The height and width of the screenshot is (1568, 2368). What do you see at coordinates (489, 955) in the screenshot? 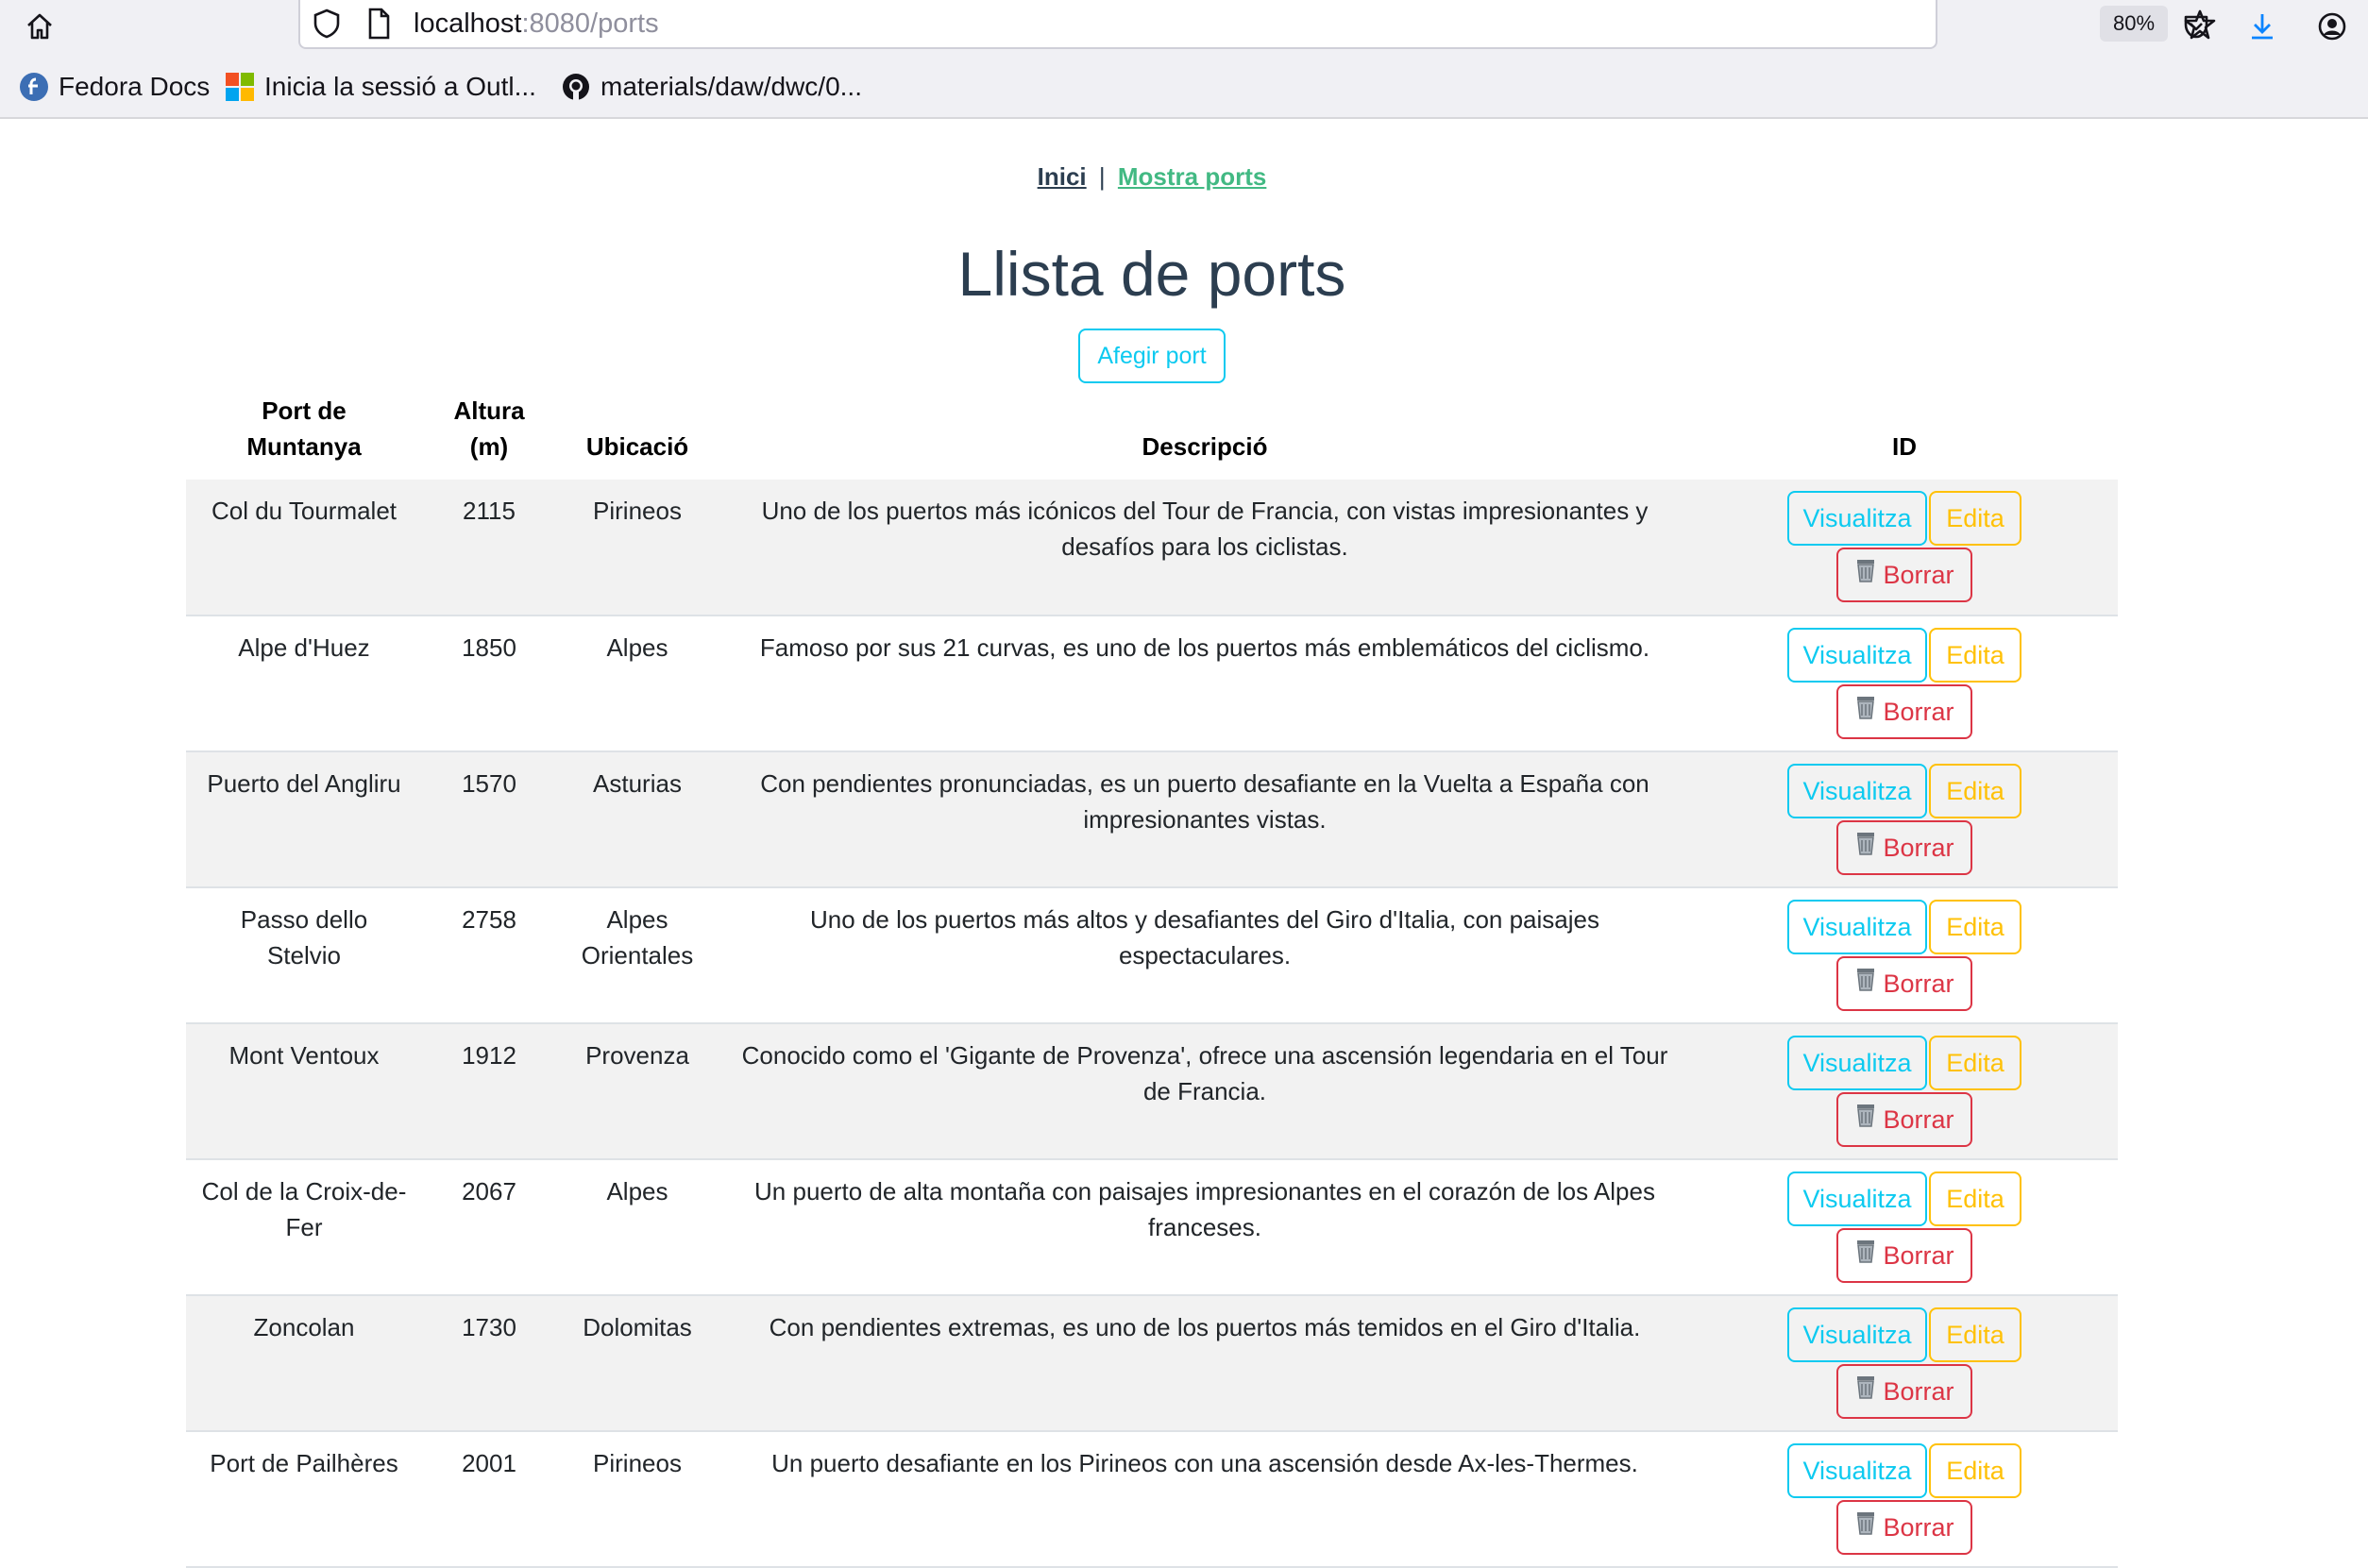
I see `cell-altura: 2758` at bounding box center [489, 955].